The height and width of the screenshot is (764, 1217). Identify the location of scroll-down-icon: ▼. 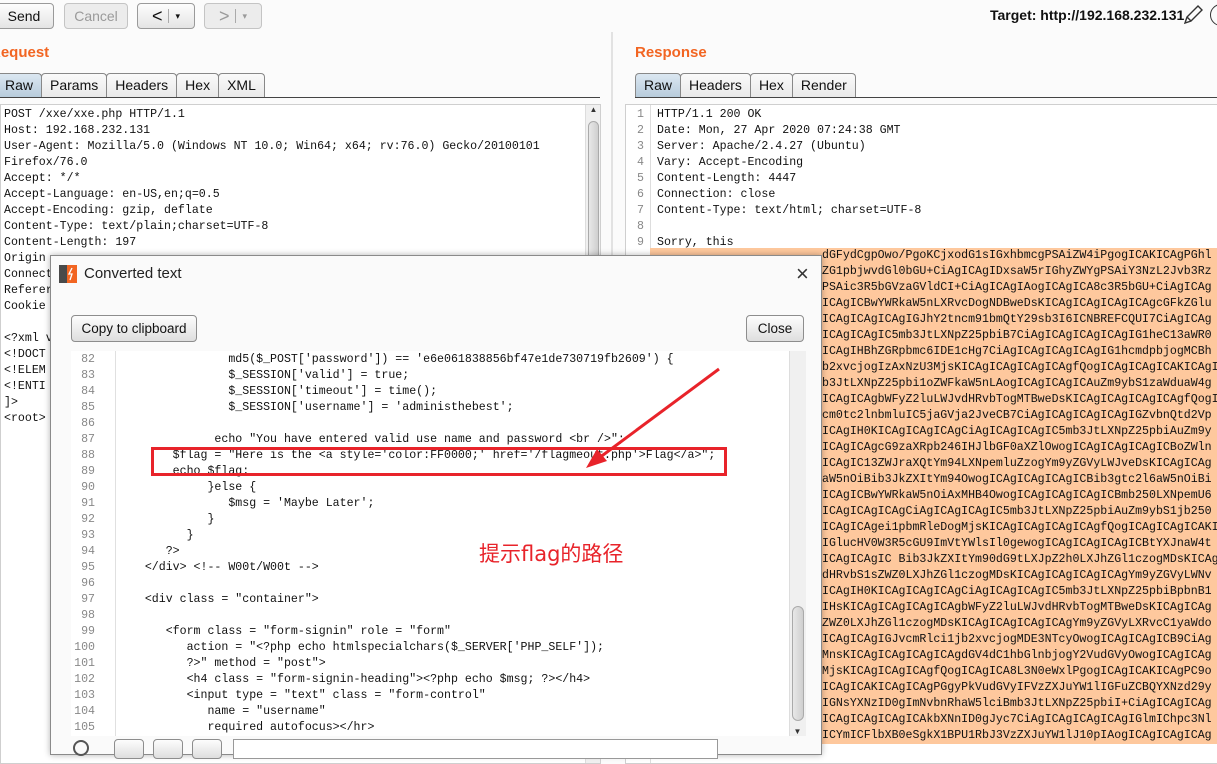
(797, 731).